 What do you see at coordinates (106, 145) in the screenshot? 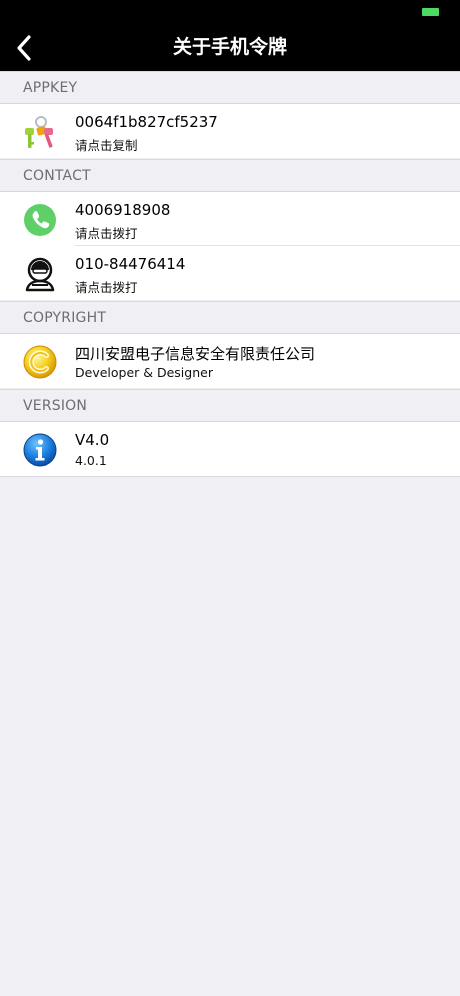
I see `appkey-hint: 请点击复制` at bounding box center [106, 145].